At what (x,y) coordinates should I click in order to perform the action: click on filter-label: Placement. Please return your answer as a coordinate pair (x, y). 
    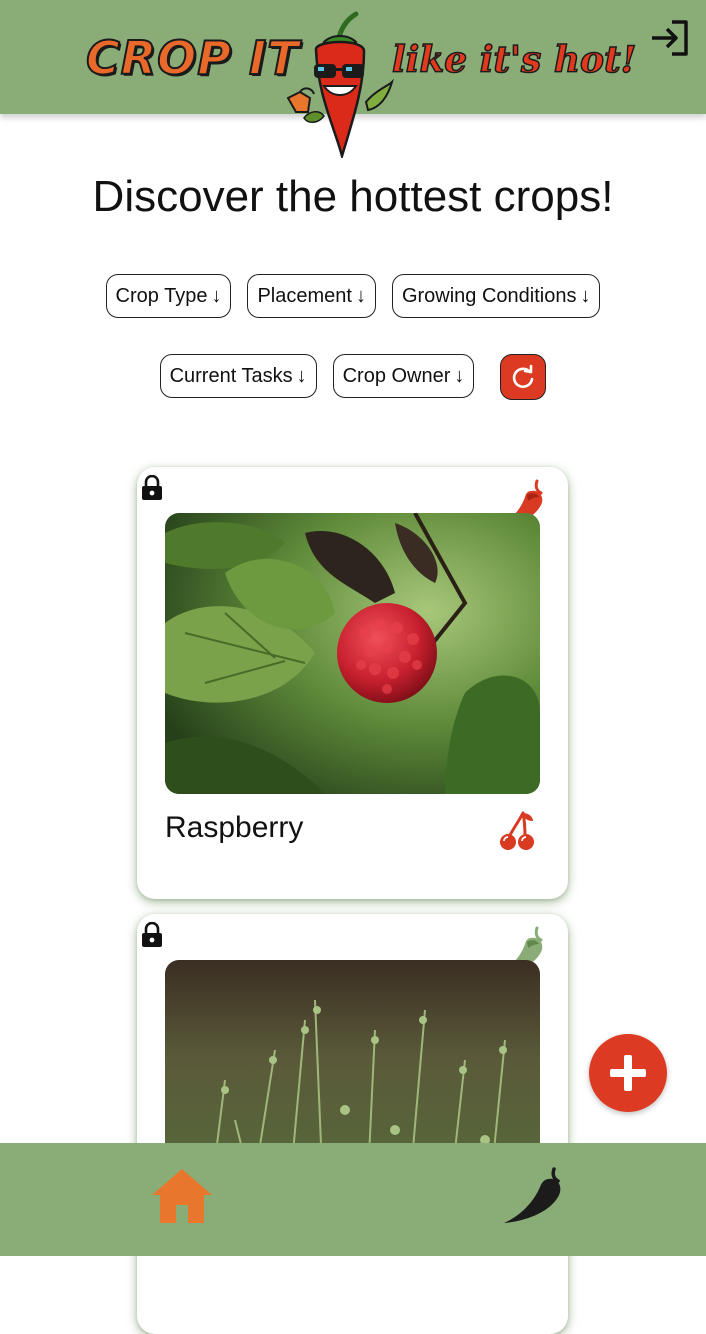
    Looking at the image, I should click on (304, 295).